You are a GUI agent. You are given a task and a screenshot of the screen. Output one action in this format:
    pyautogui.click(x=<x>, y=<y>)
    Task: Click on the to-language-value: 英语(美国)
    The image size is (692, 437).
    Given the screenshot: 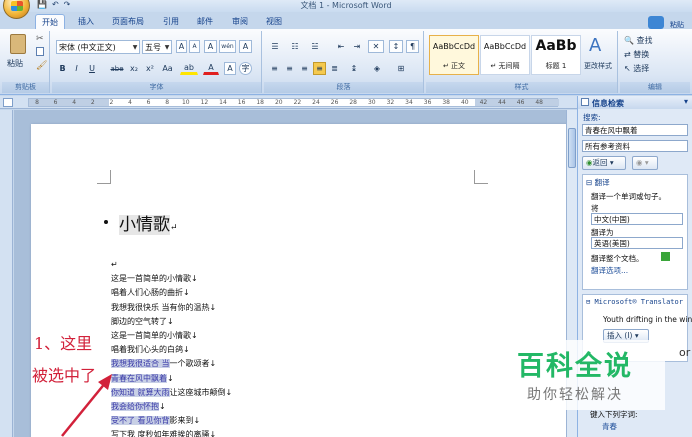 What is the action you would take?
    pyautogui.click(x=612, y=243)
    